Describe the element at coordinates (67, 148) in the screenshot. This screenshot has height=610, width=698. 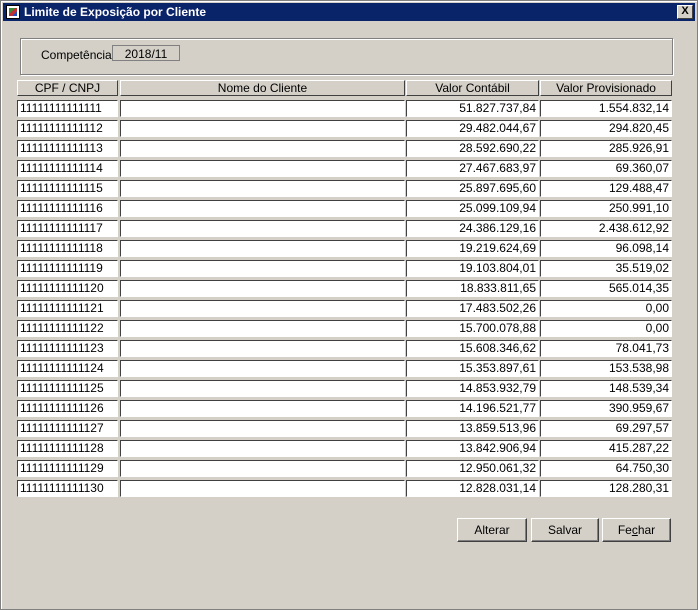
I see `cell-cpf: 11111111111113` at that location.